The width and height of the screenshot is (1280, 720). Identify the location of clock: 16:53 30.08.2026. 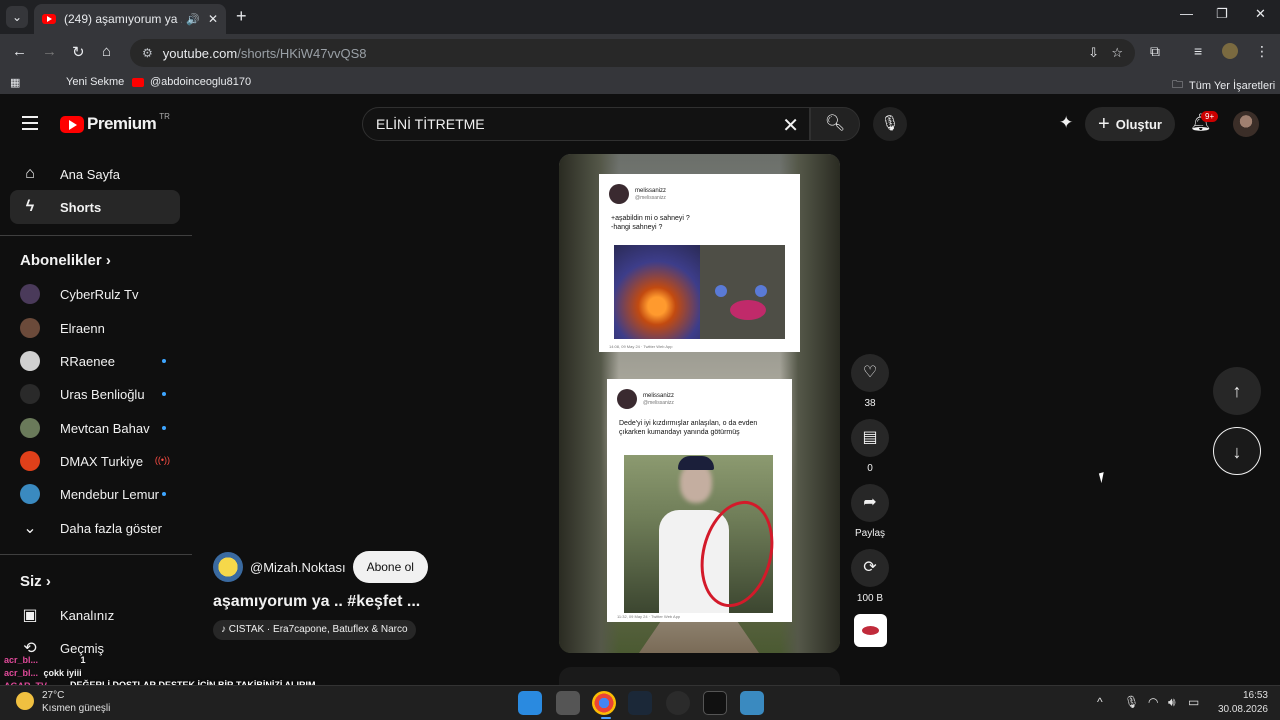
(1243, 703).